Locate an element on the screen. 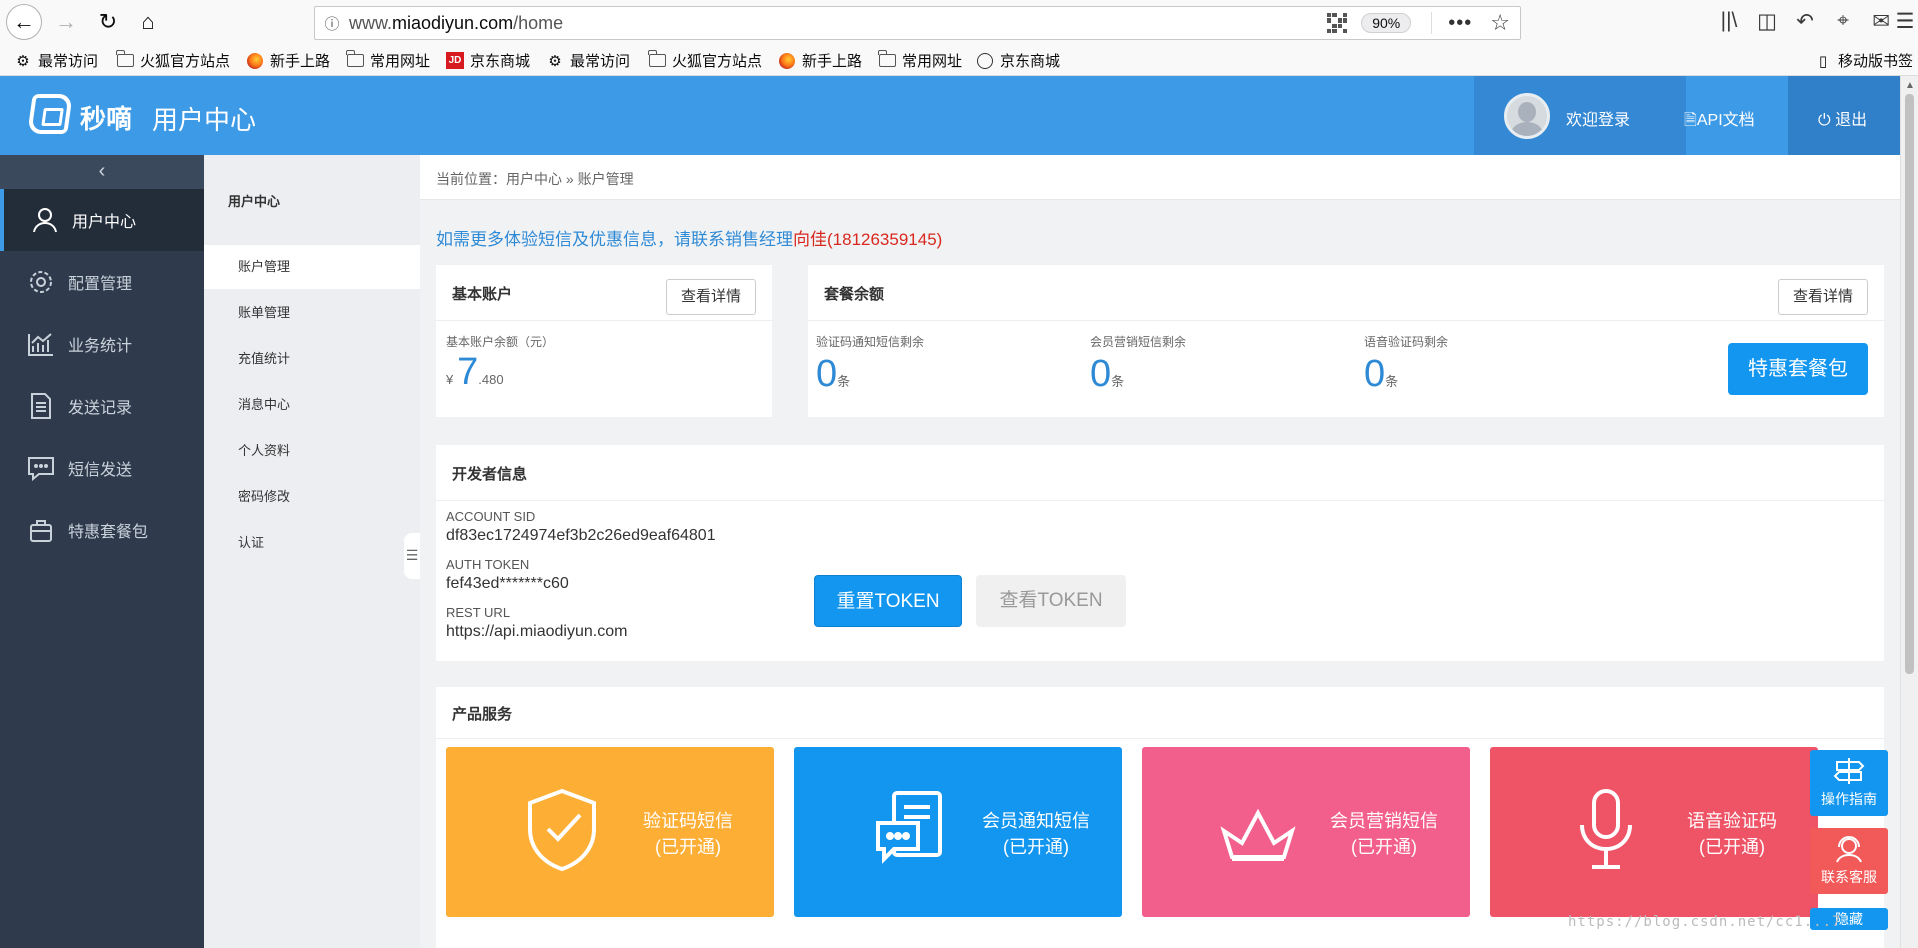 This screenshot has height=948, width=1918. product-member-marketing-sms: 会员营销短信 (已开通) is located at coordinates (1306, 832).